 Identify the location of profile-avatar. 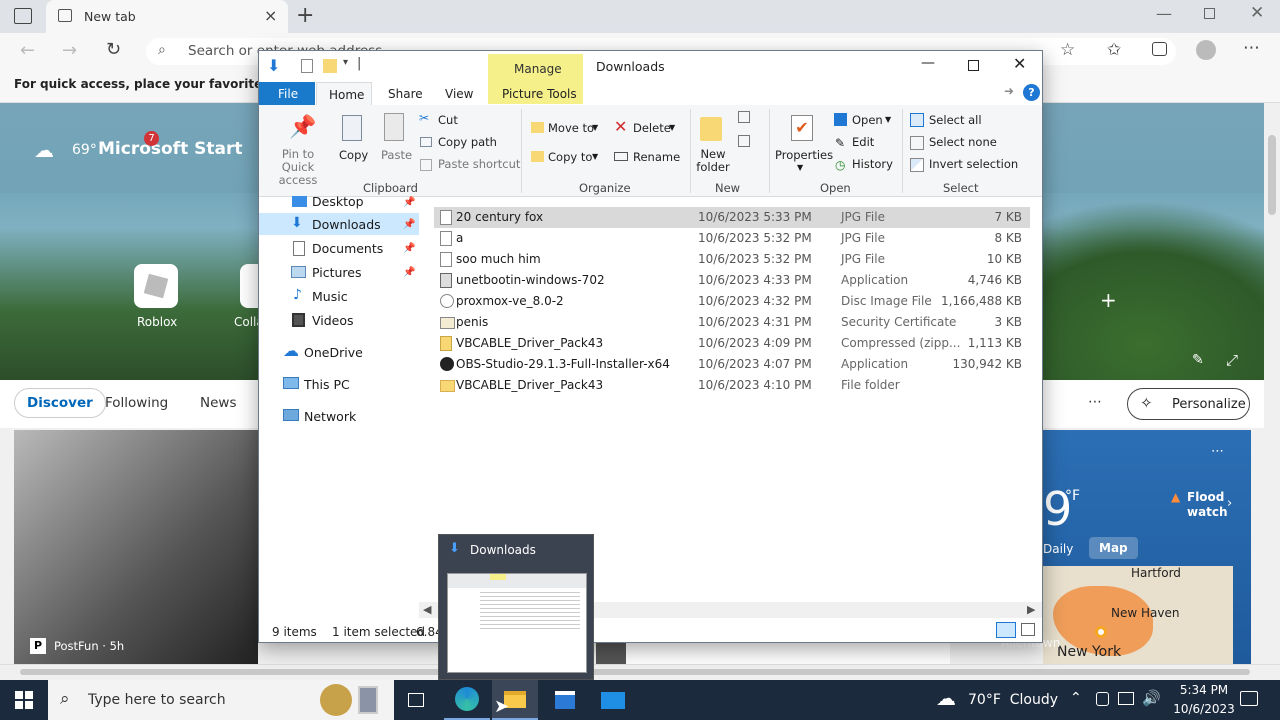
(1206, 50).